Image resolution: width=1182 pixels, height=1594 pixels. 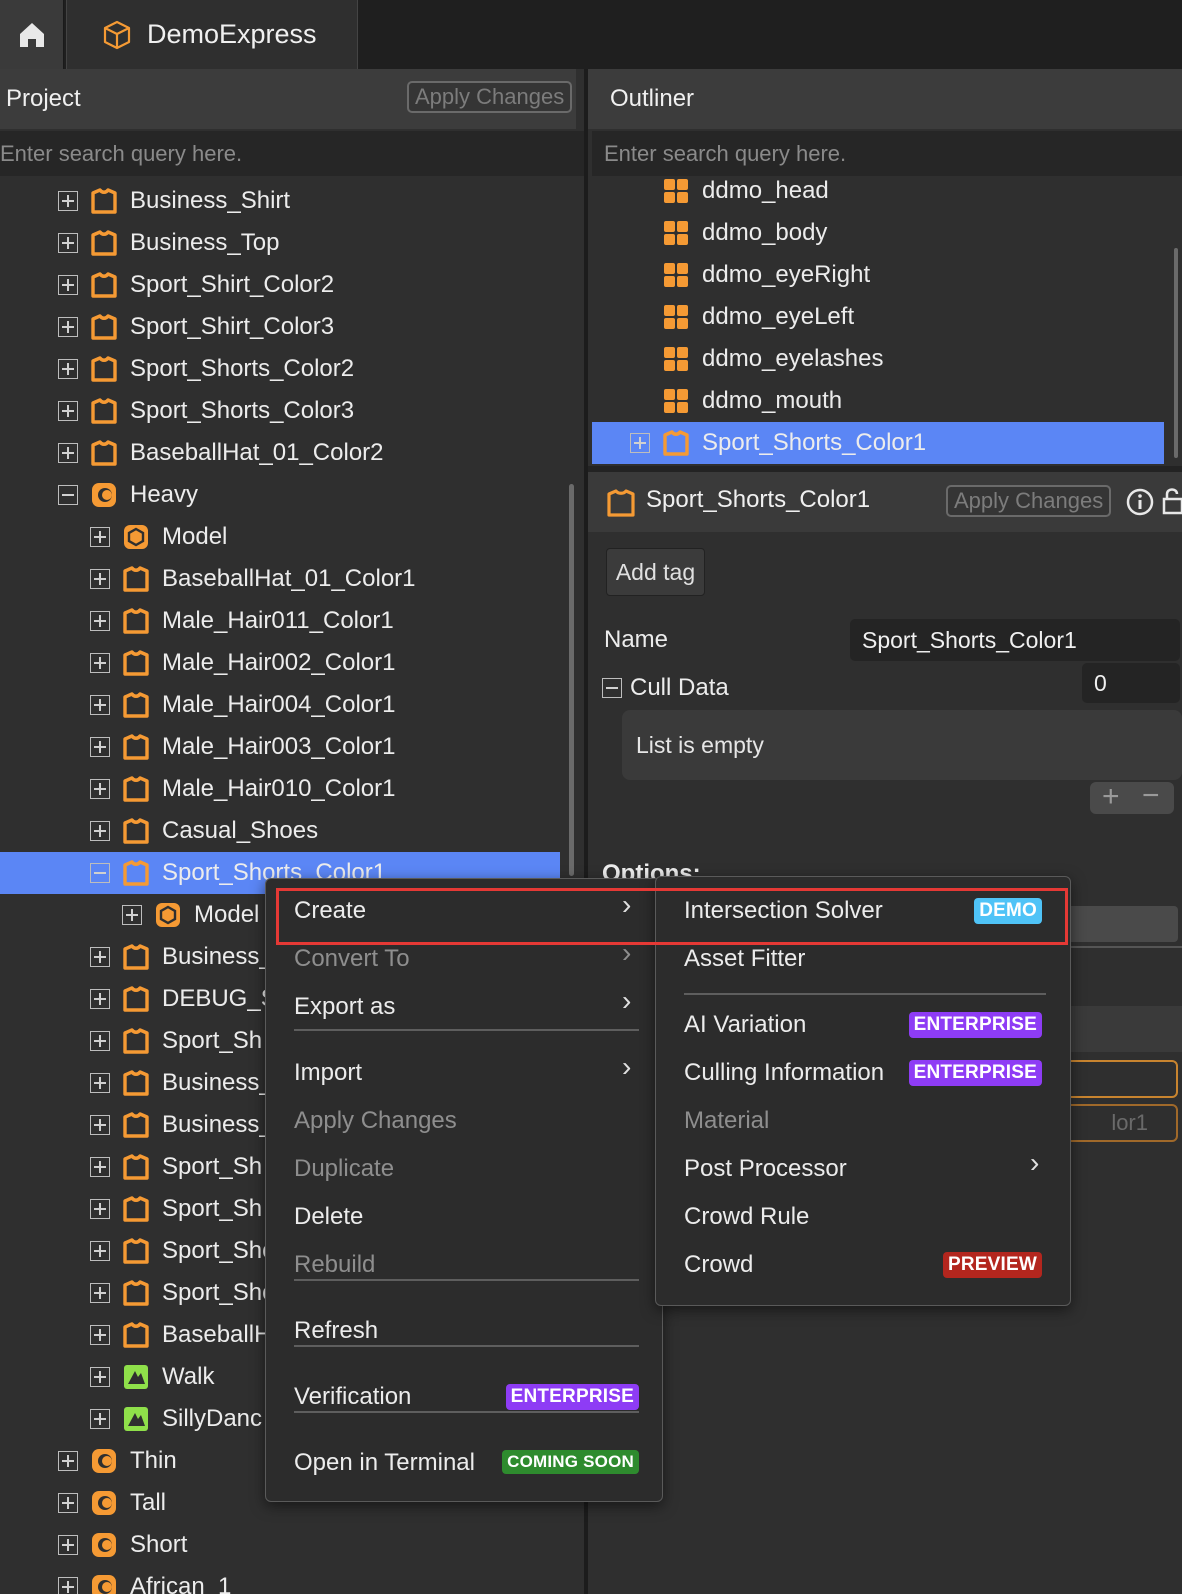 I want to click on tree-row: BaseballHat_01_Color1, so click(x=280, y=579).